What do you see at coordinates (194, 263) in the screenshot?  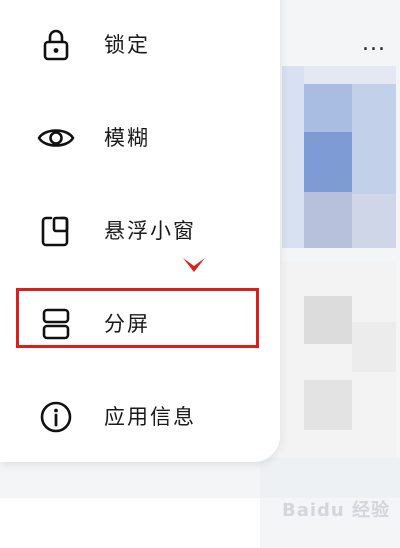 I see `annotation-arrow-icon` at bounding box center [194, 263].